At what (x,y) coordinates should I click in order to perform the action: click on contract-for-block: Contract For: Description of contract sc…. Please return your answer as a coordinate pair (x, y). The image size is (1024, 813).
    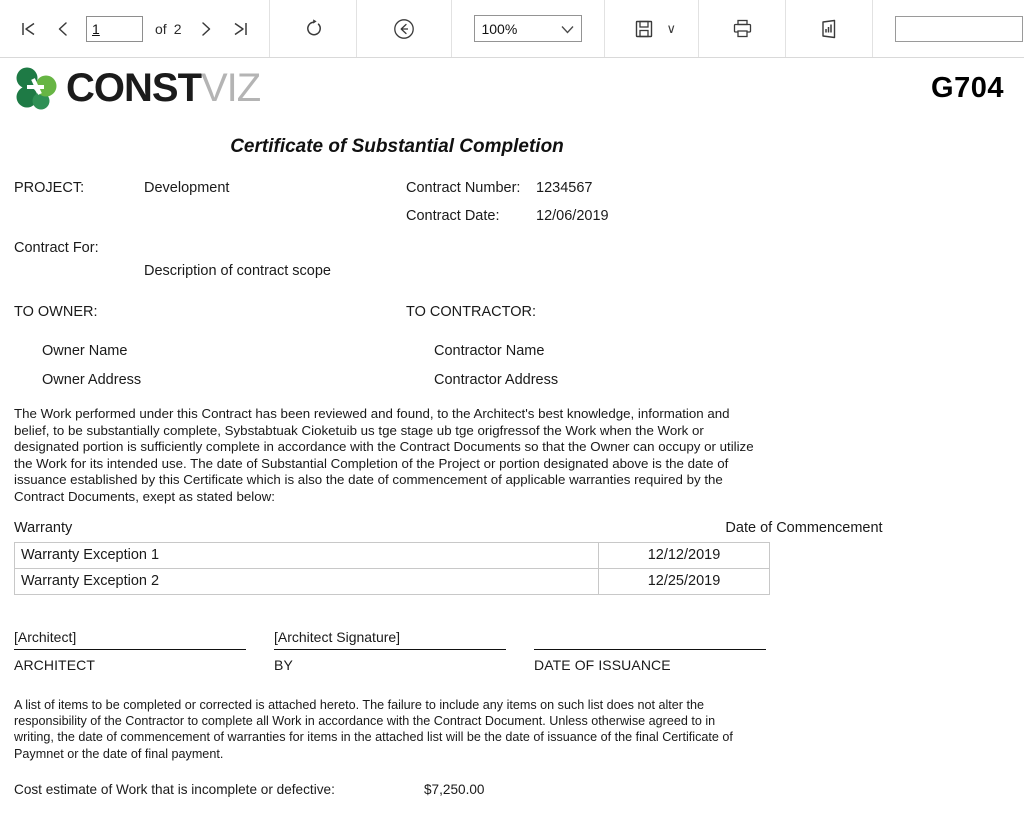
    Looking at the image, I should click on (512, 259).